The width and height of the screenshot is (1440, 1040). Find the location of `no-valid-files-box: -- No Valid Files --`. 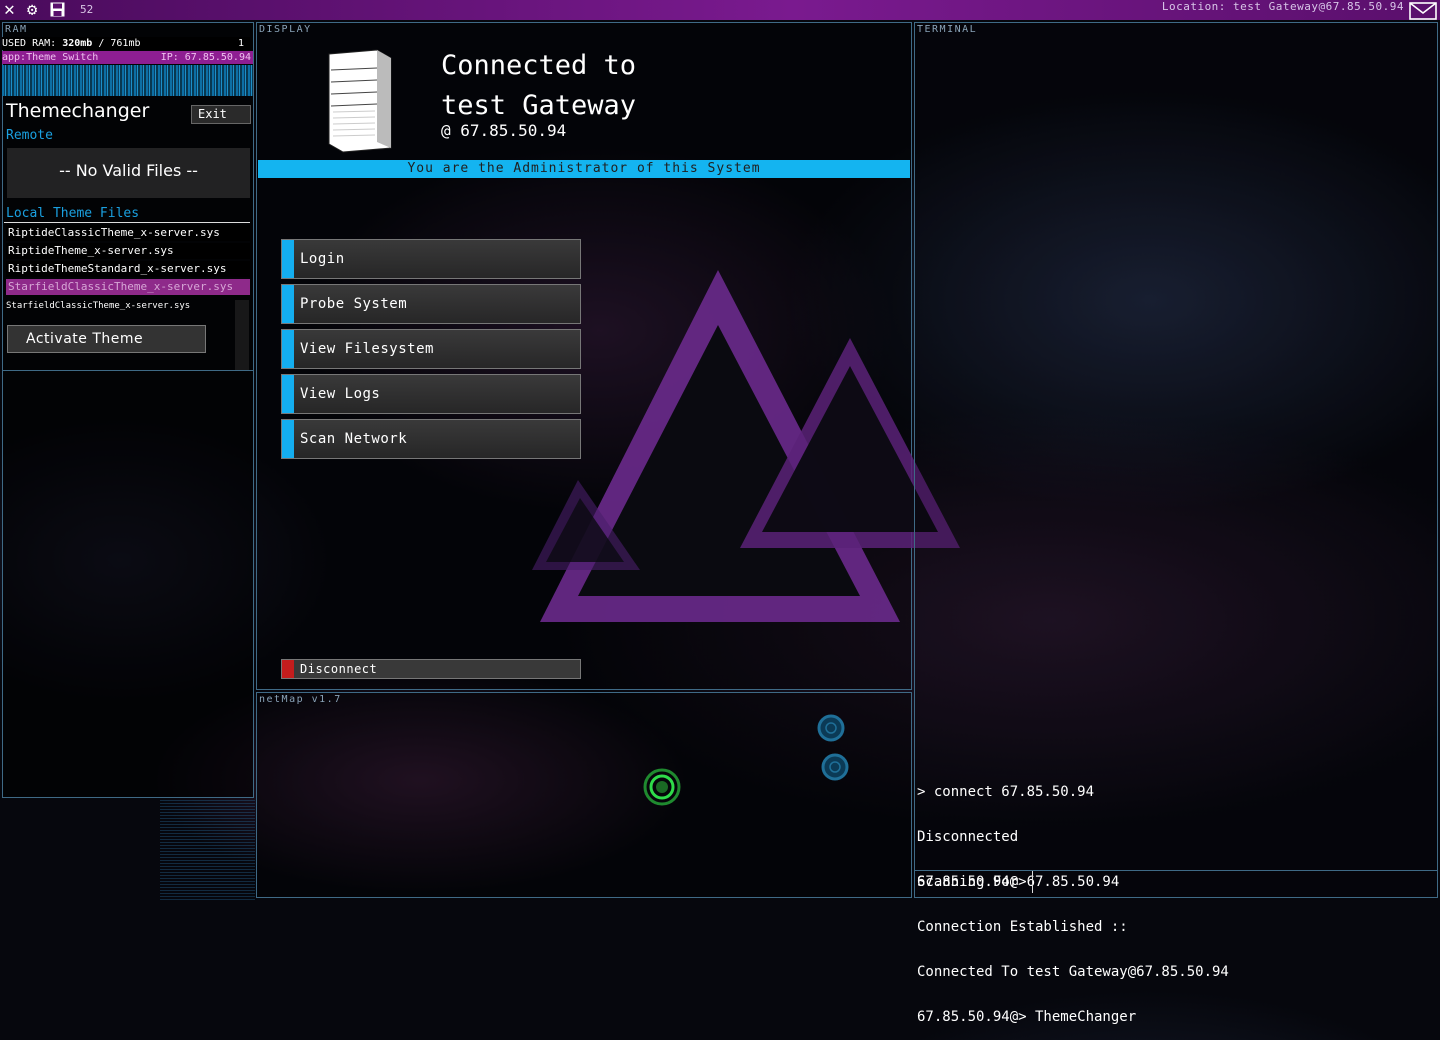

no-valid-files-box: -- No Valid Files -- is located at coordinates (128, 173).